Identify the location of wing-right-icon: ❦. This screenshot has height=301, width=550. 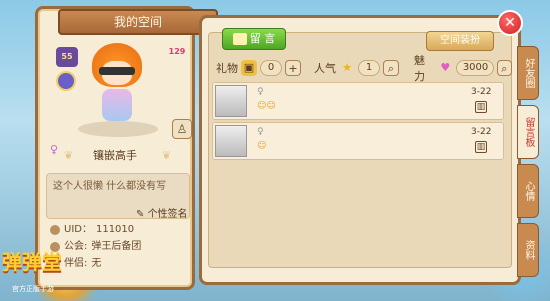
(167, 155).